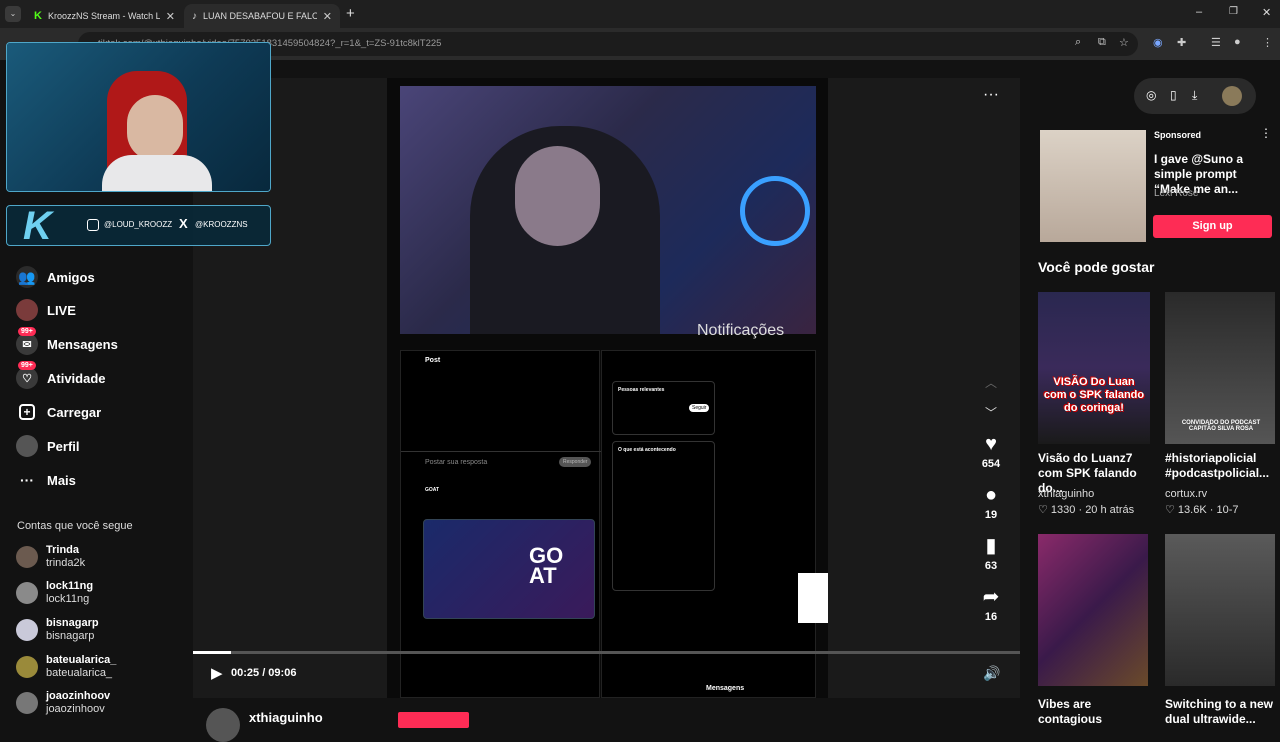 This screenshot has height=742, width=1280. Describe the element at coordinates (991, 95) in the screenshot. I see `more-options-icon: ···` at that location.